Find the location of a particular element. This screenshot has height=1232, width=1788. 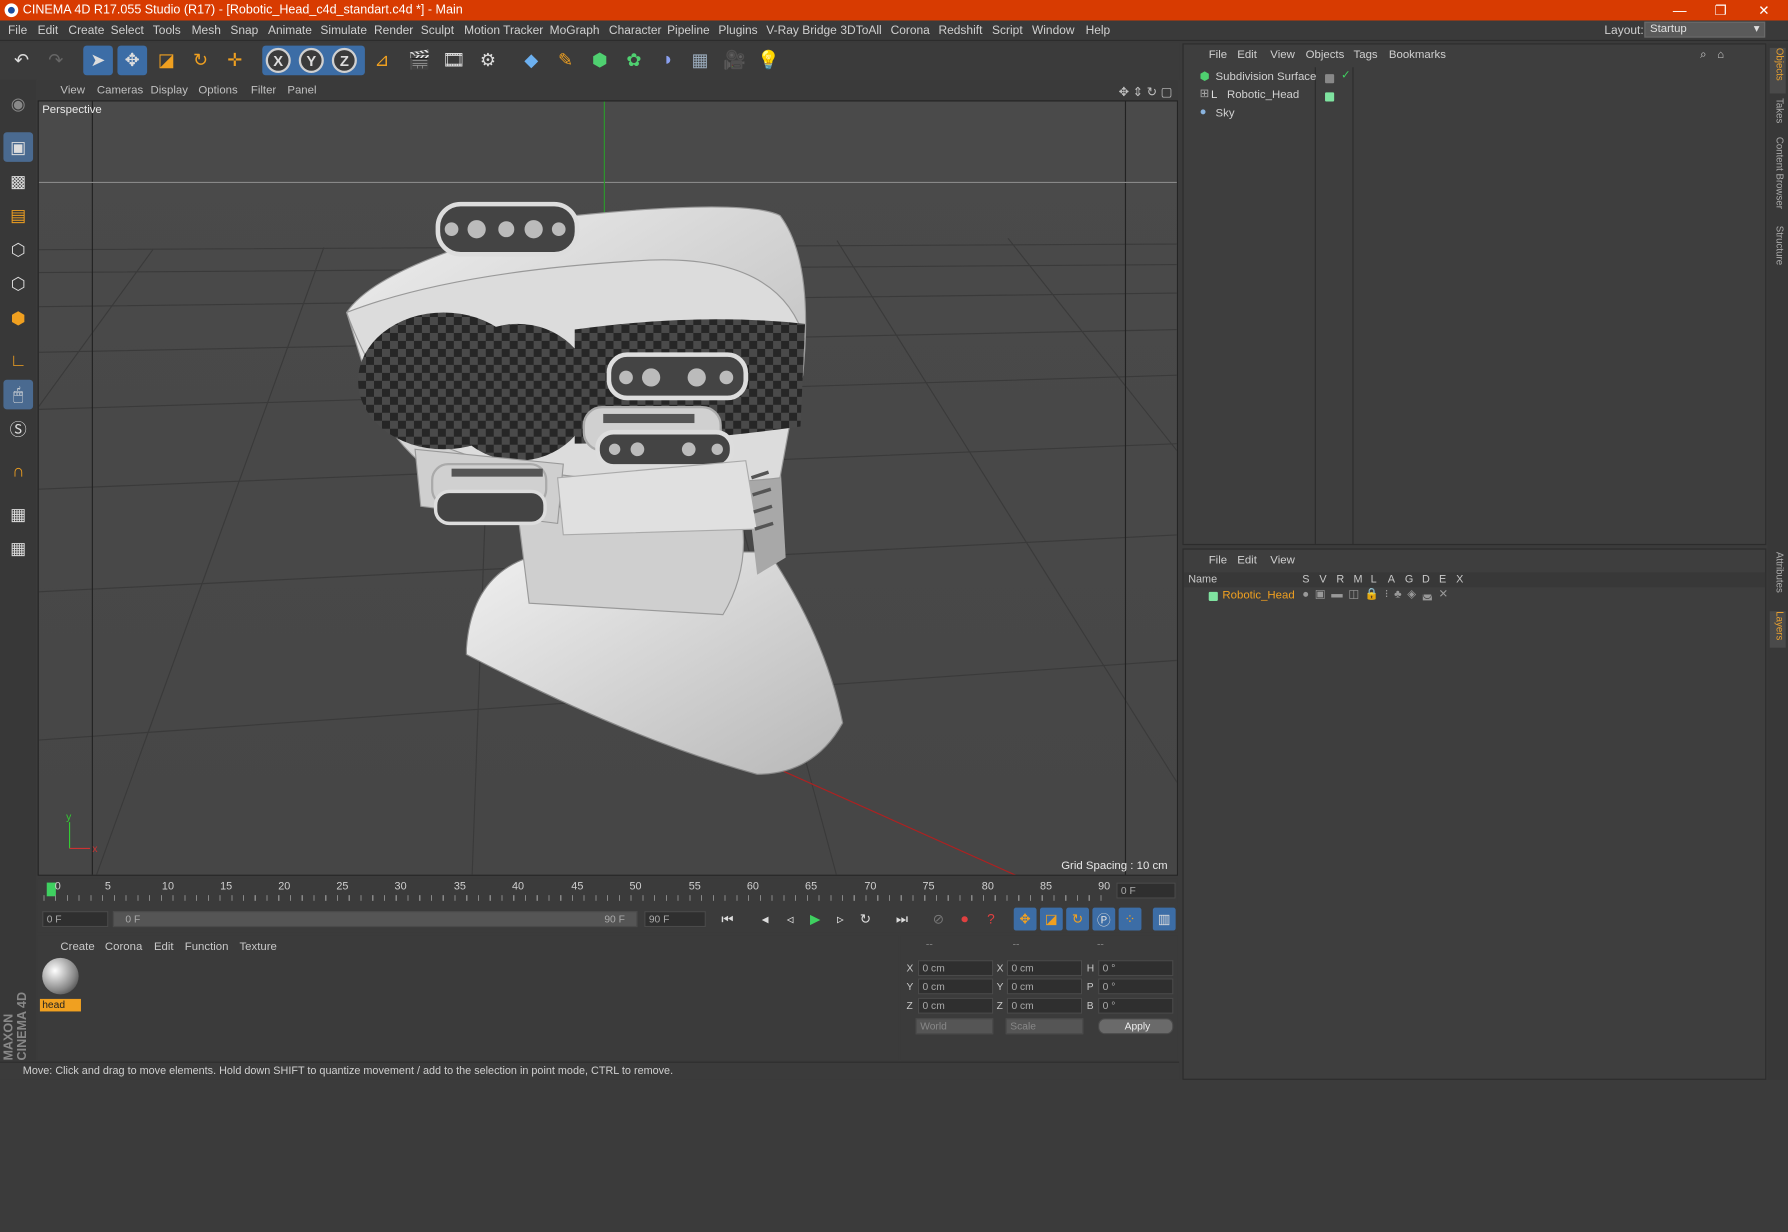

floor-icon: ▦ is located at coordinates (700, 61).